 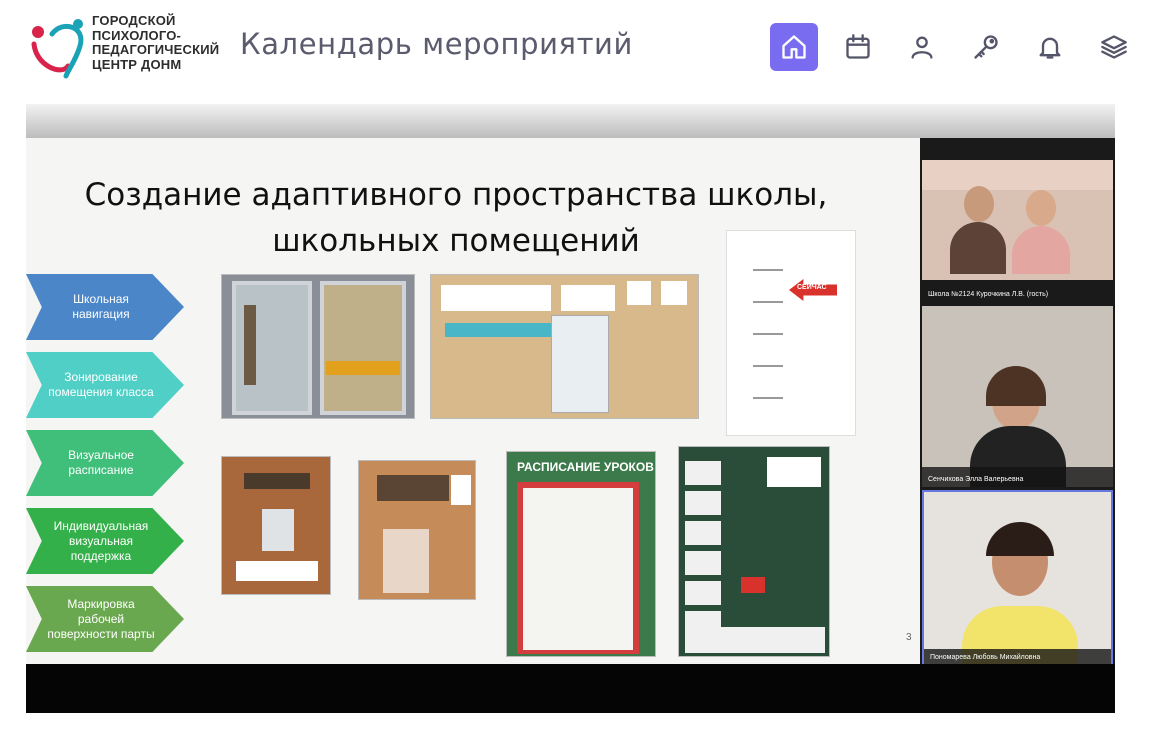 I want to click on photo-desk-cards, so click(x=564, y=346).